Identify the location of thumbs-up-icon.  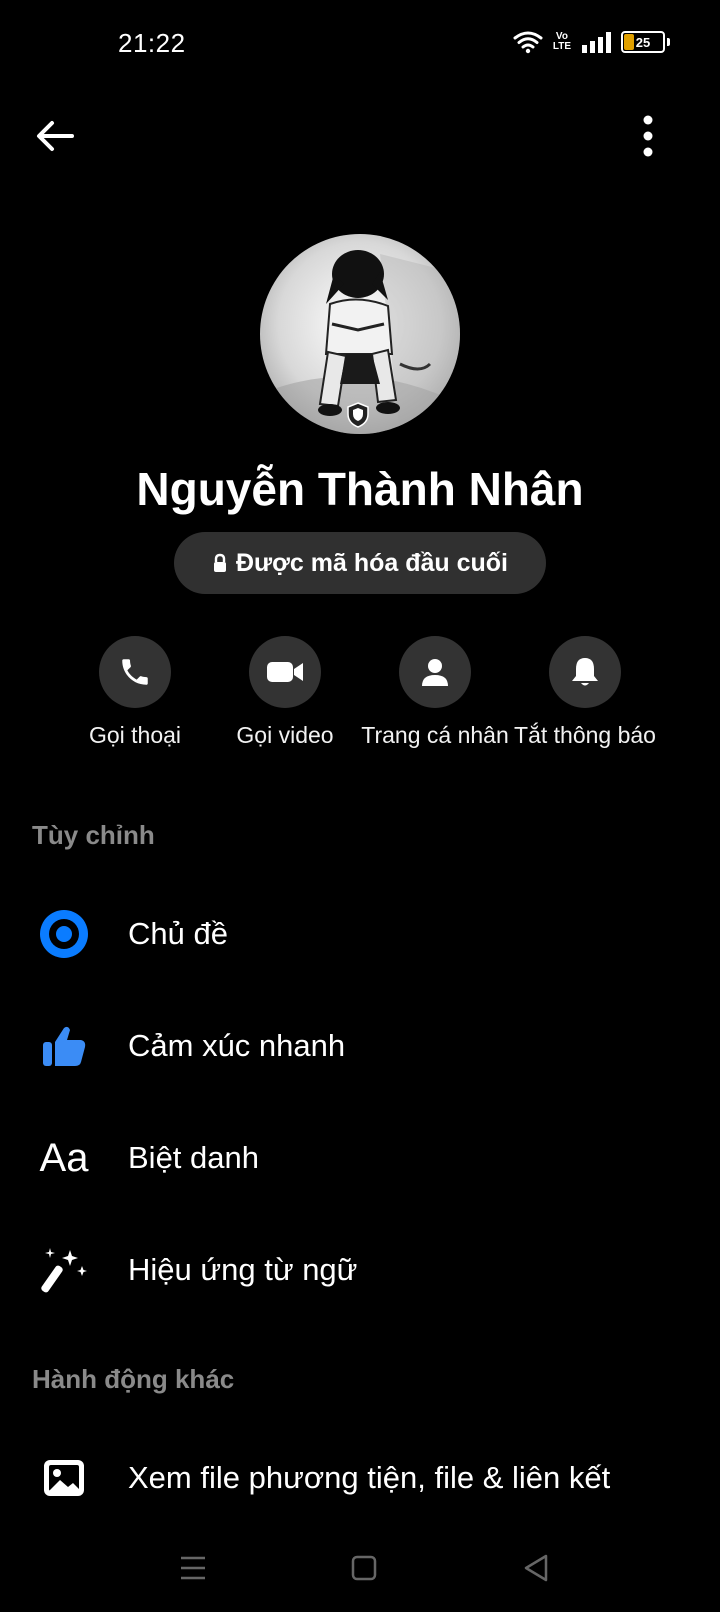
(64, 1046).